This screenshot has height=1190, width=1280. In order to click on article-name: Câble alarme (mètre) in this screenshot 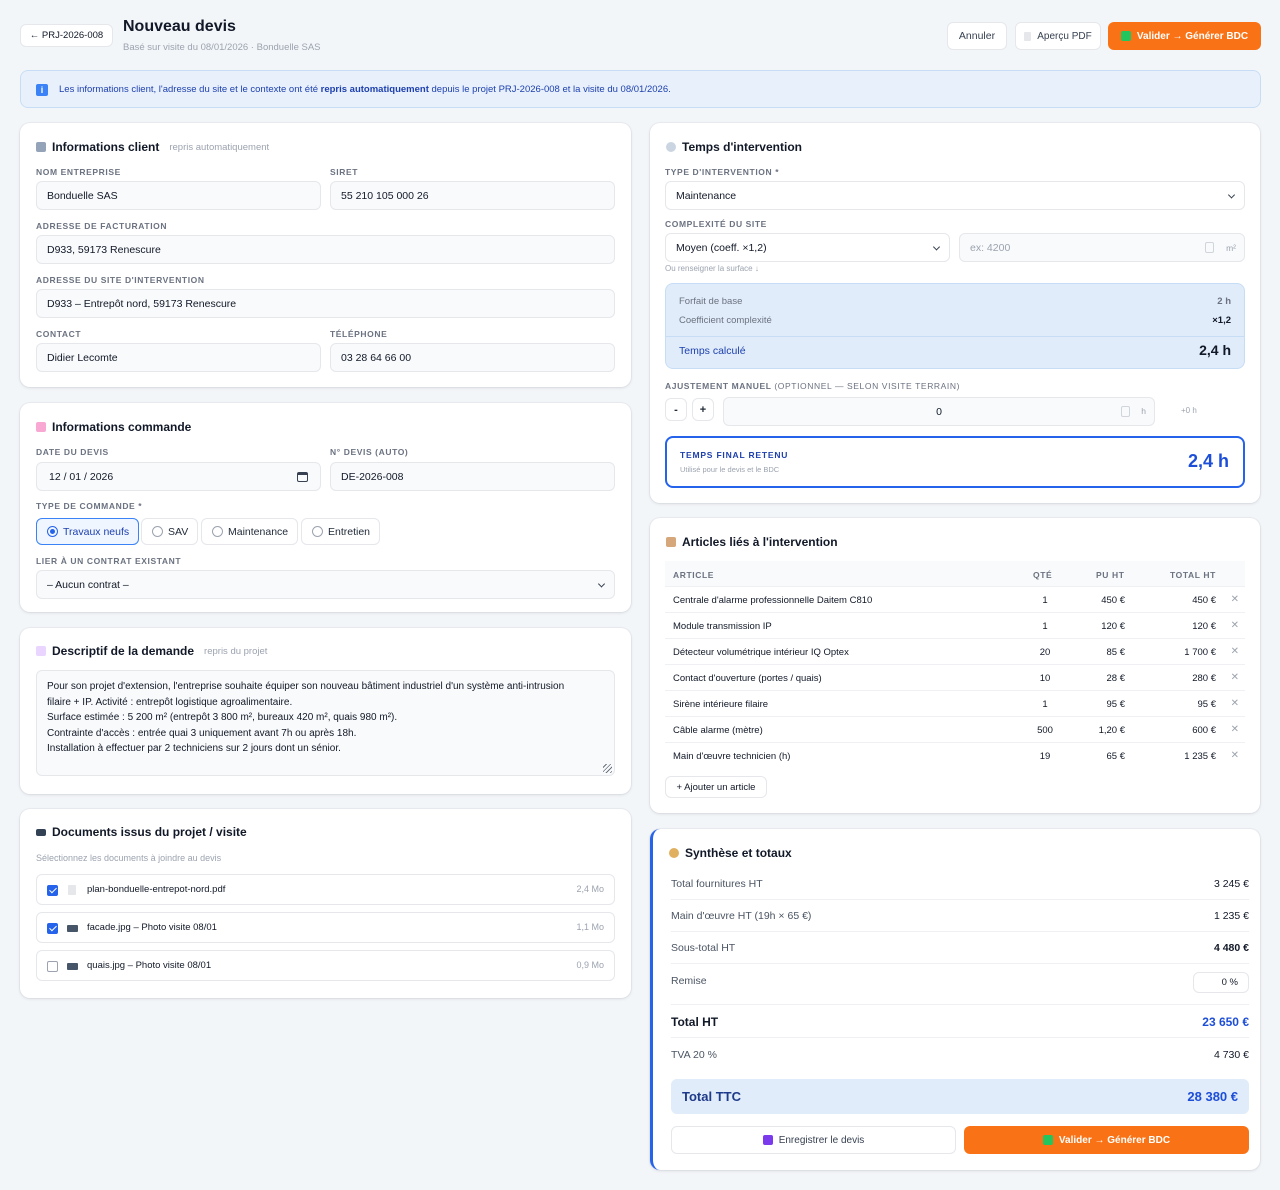, I will do `click(718, 730)`.